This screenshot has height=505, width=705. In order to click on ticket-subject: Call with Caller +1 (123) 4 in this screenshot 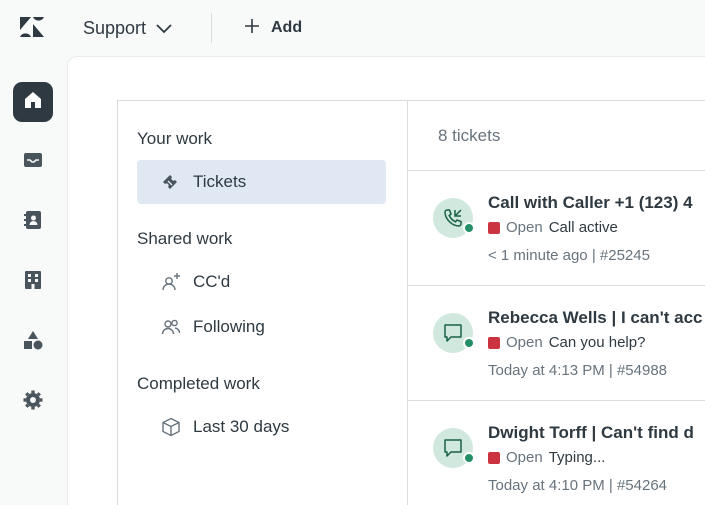, I will do `click(590, 202)`.